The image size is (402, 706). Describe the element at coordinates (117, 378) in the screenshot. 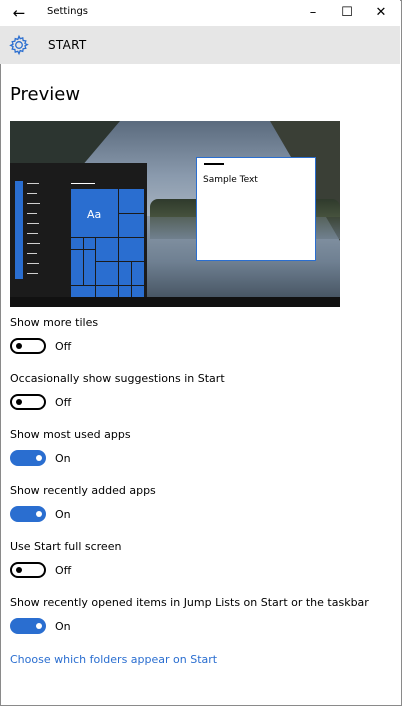

I see `setting-label: Occasionally show suggestions in Start` at that location.